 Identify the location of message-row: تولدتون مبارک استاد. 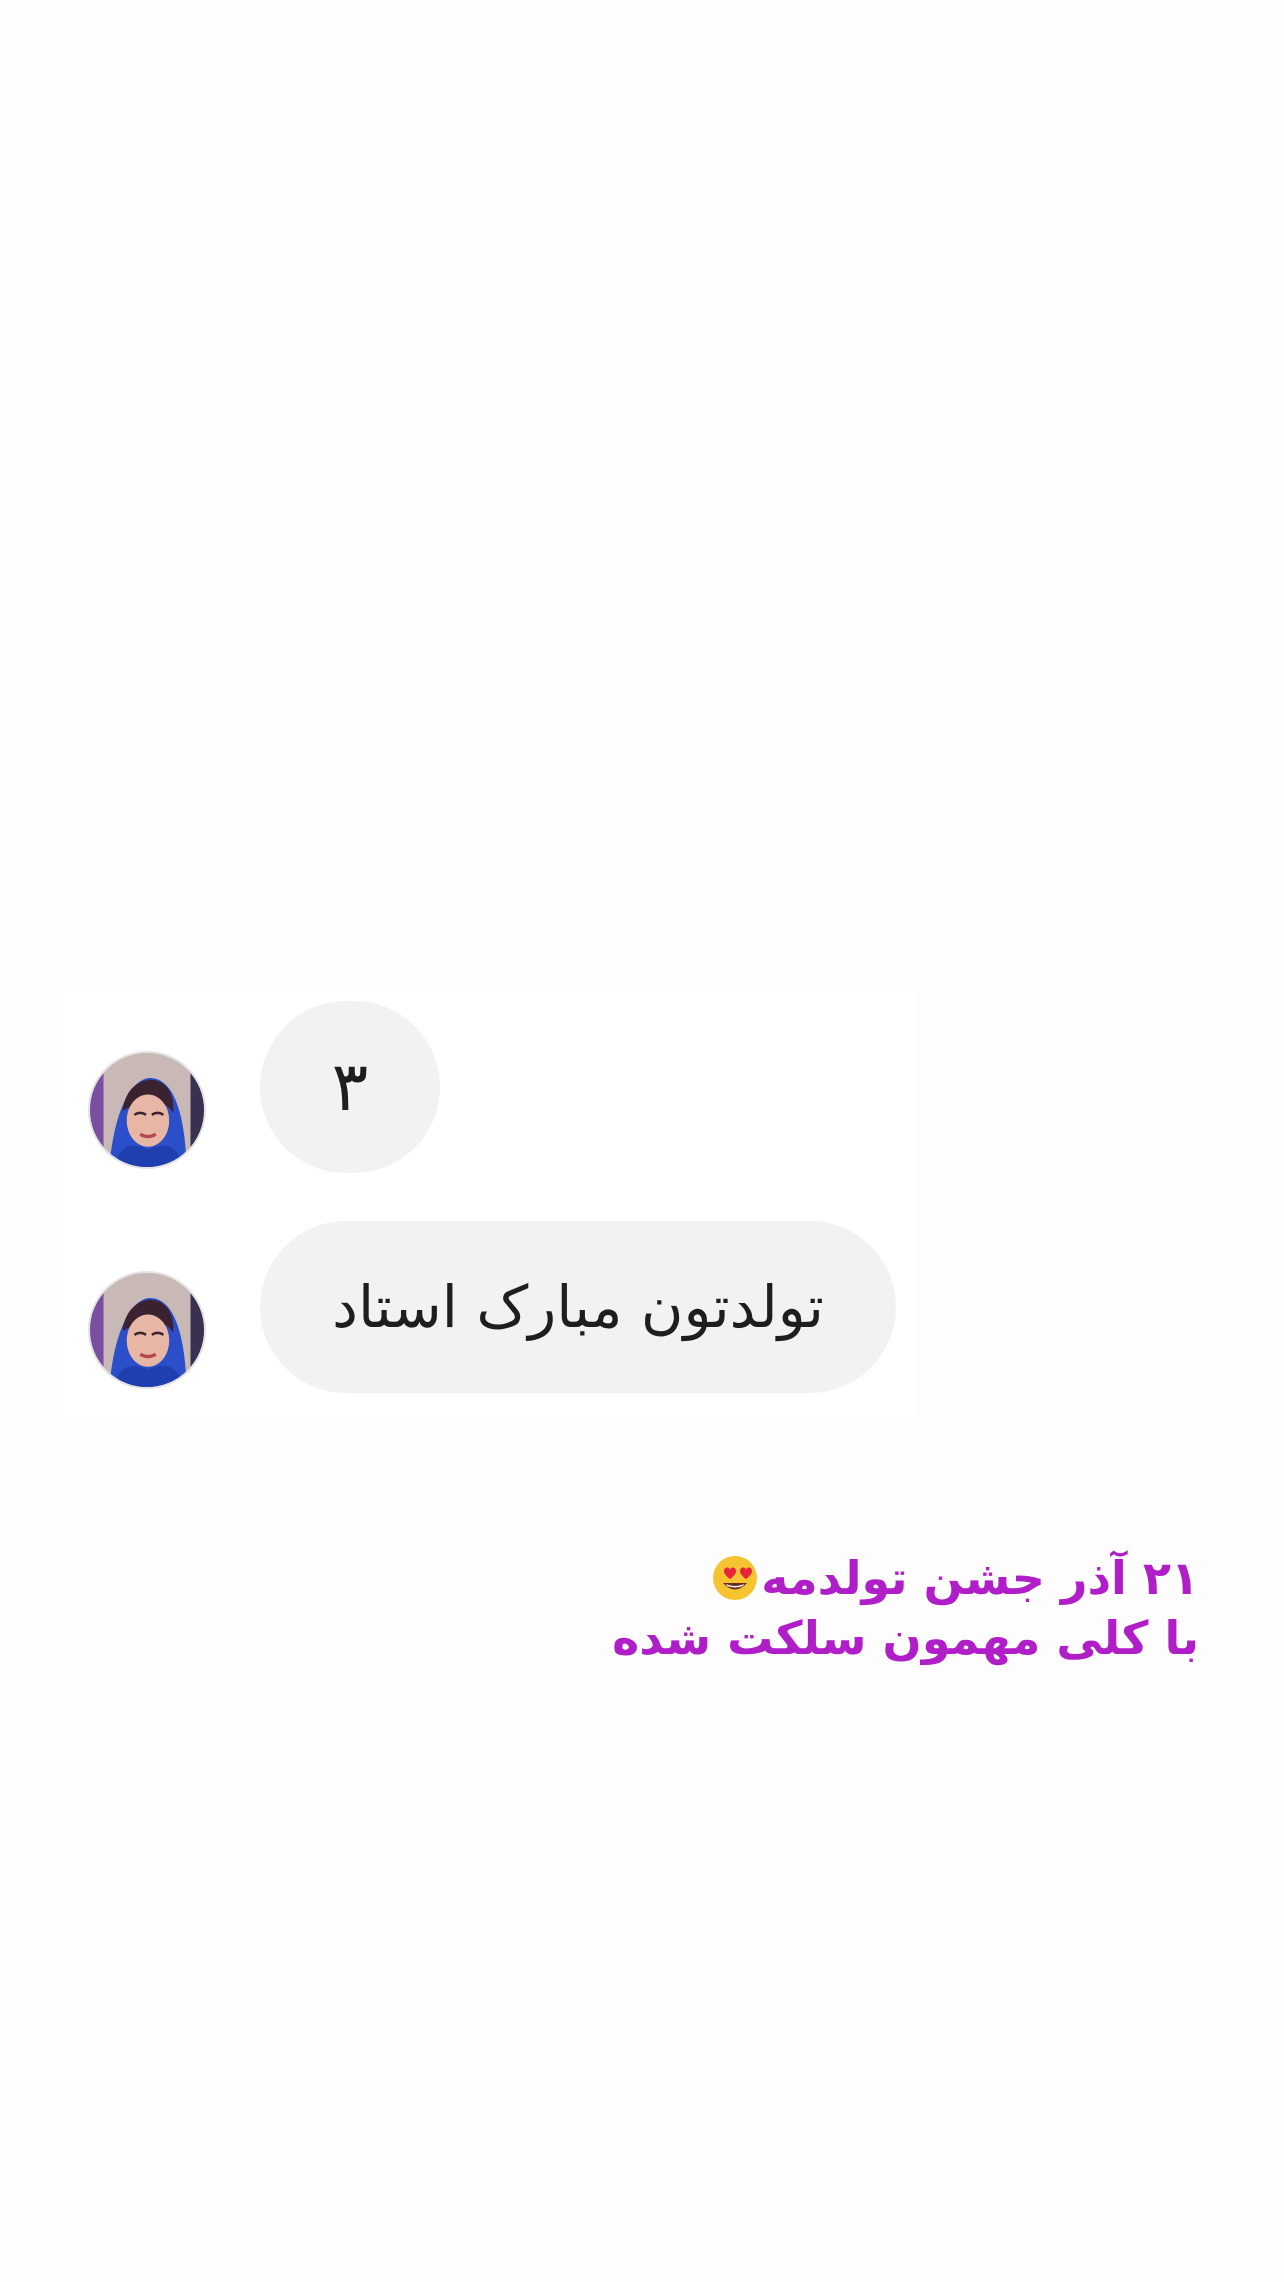
(489, 1307).